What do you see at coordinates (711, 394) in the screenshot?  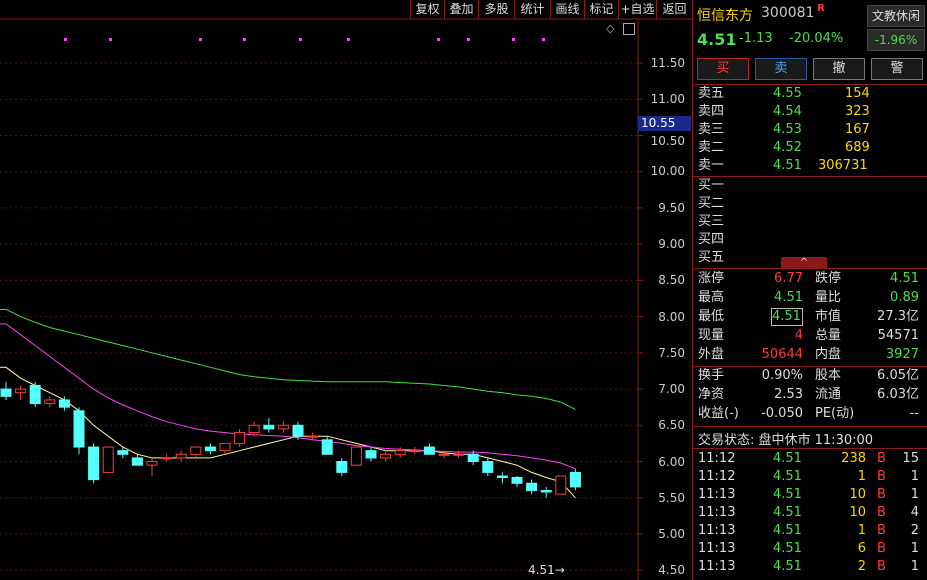 I see `stat-label: 净资` at bounding box center [711, 394].